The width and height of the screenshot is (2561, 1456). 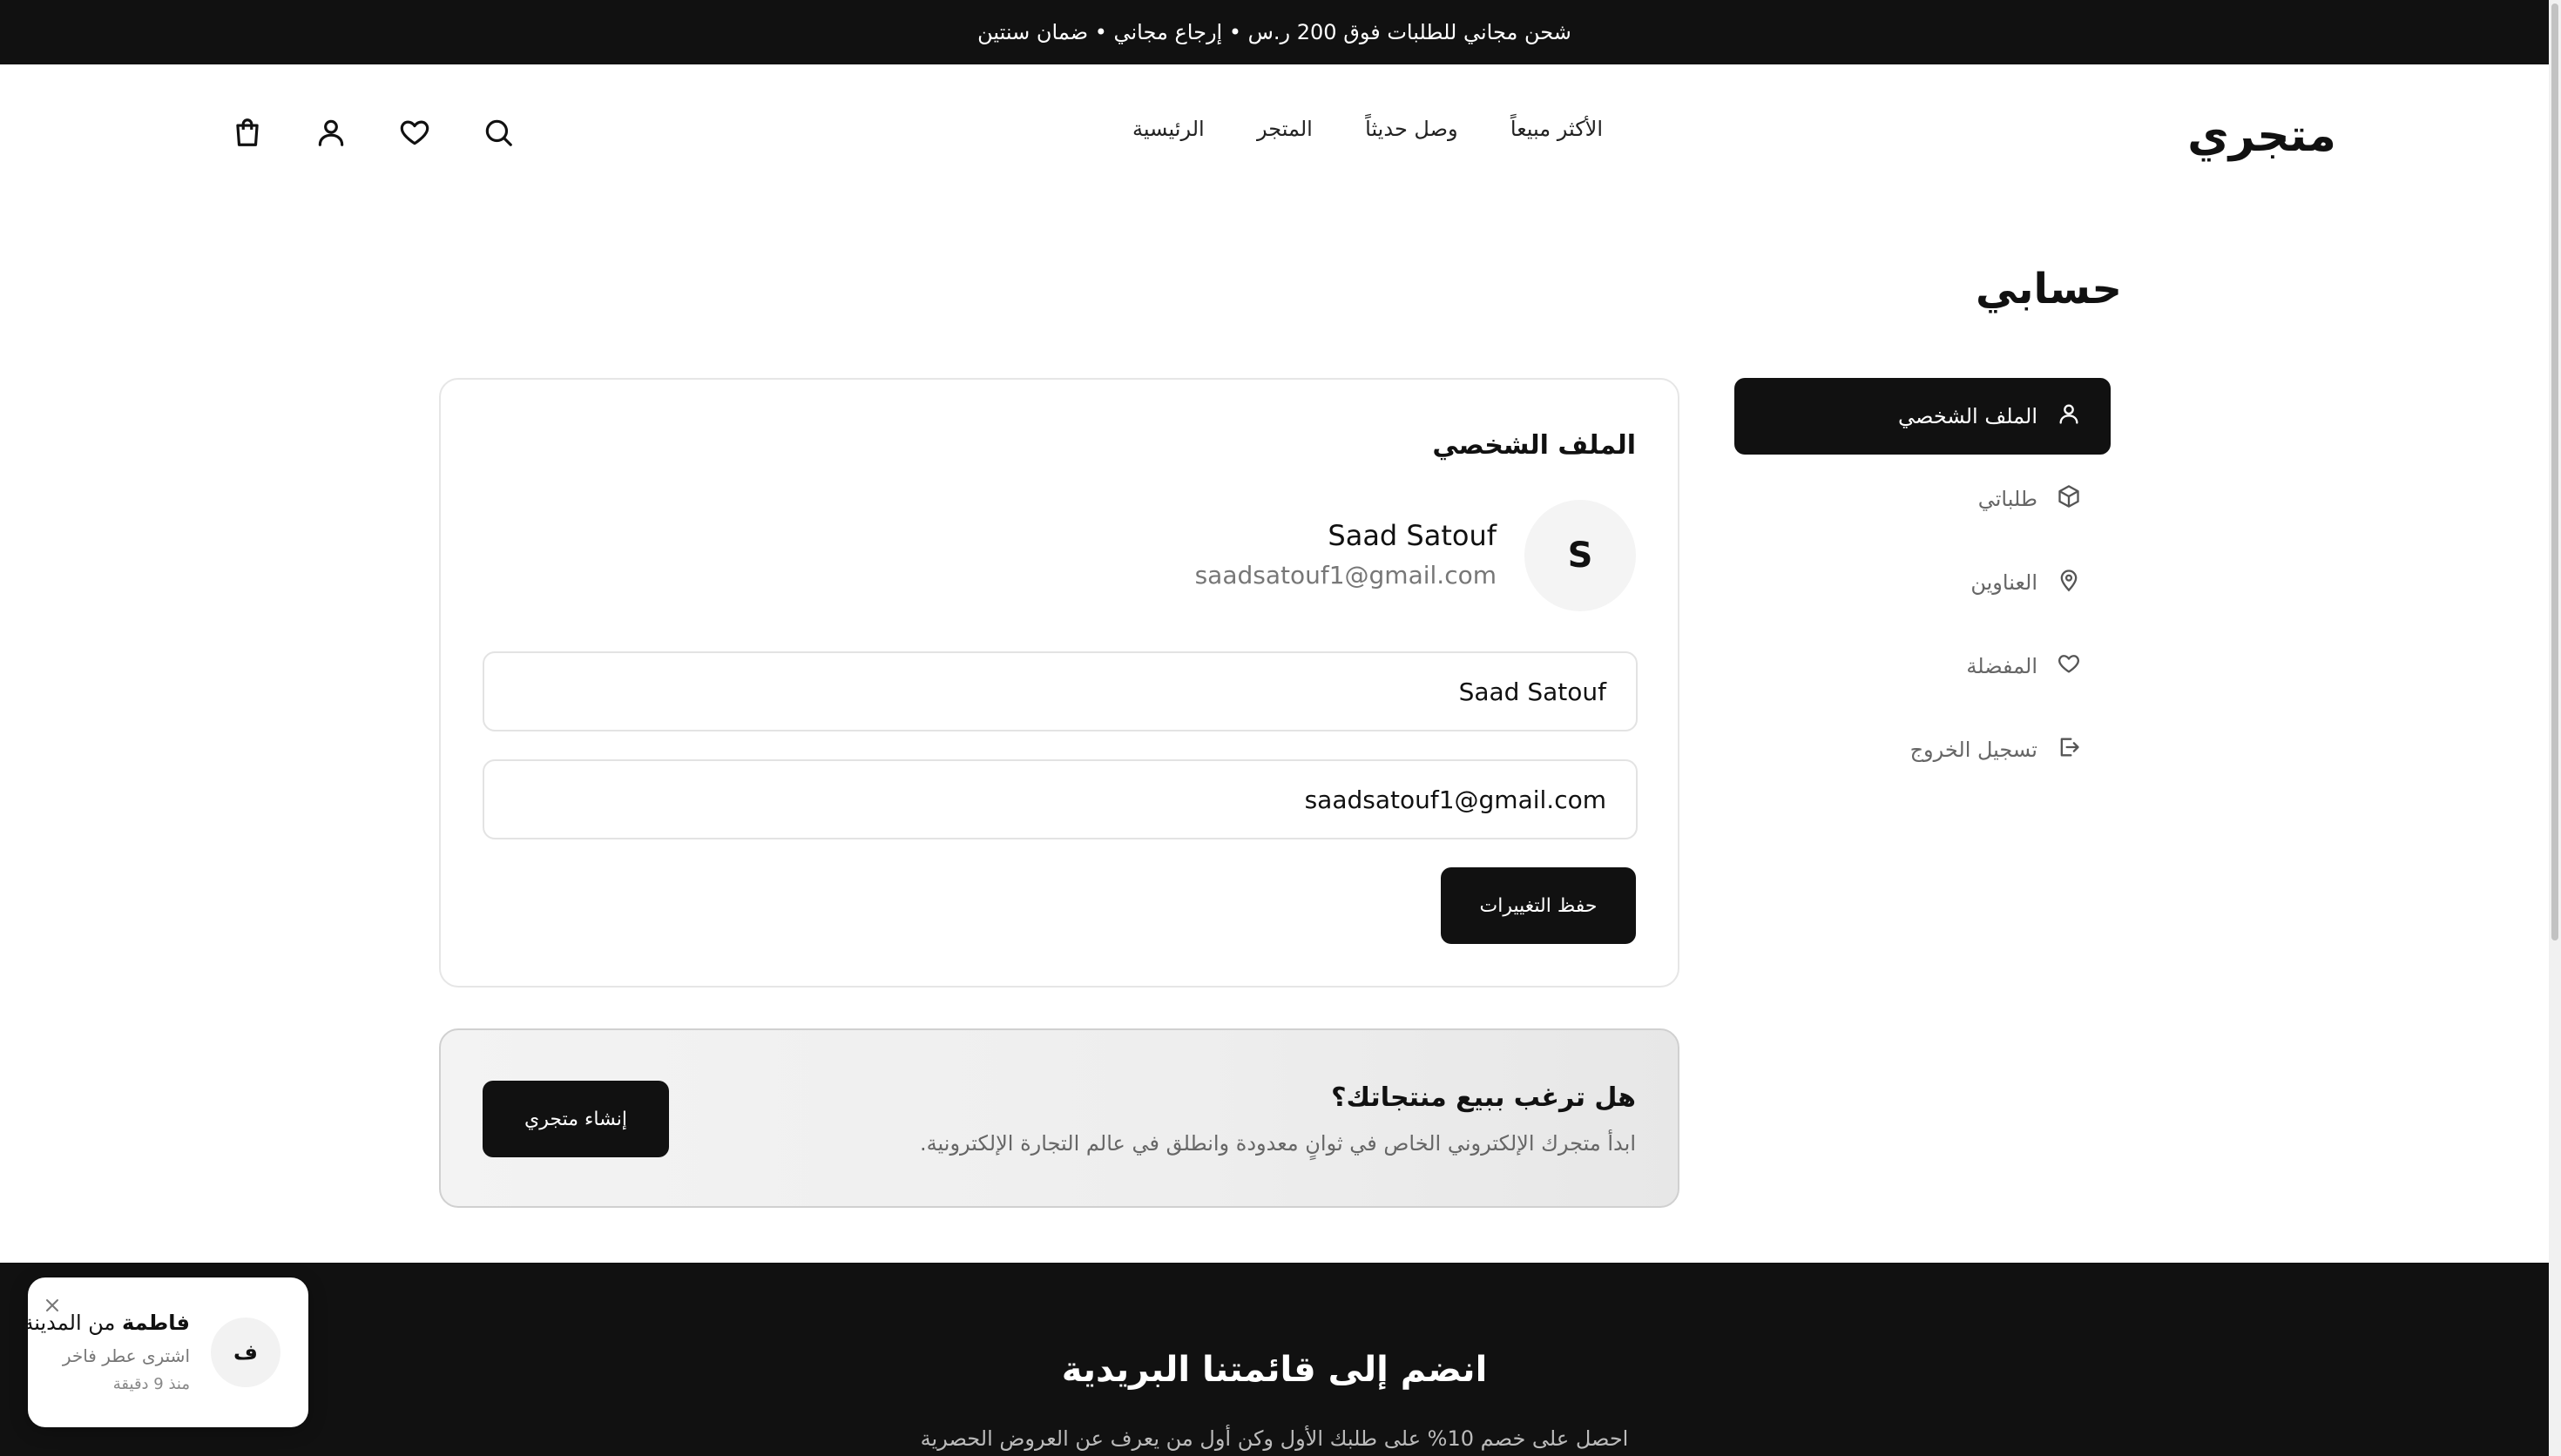 I want to click on seller-banner-title: هل ترغب ببيع منتجاتك؟, so click(x=1483, y=1097).